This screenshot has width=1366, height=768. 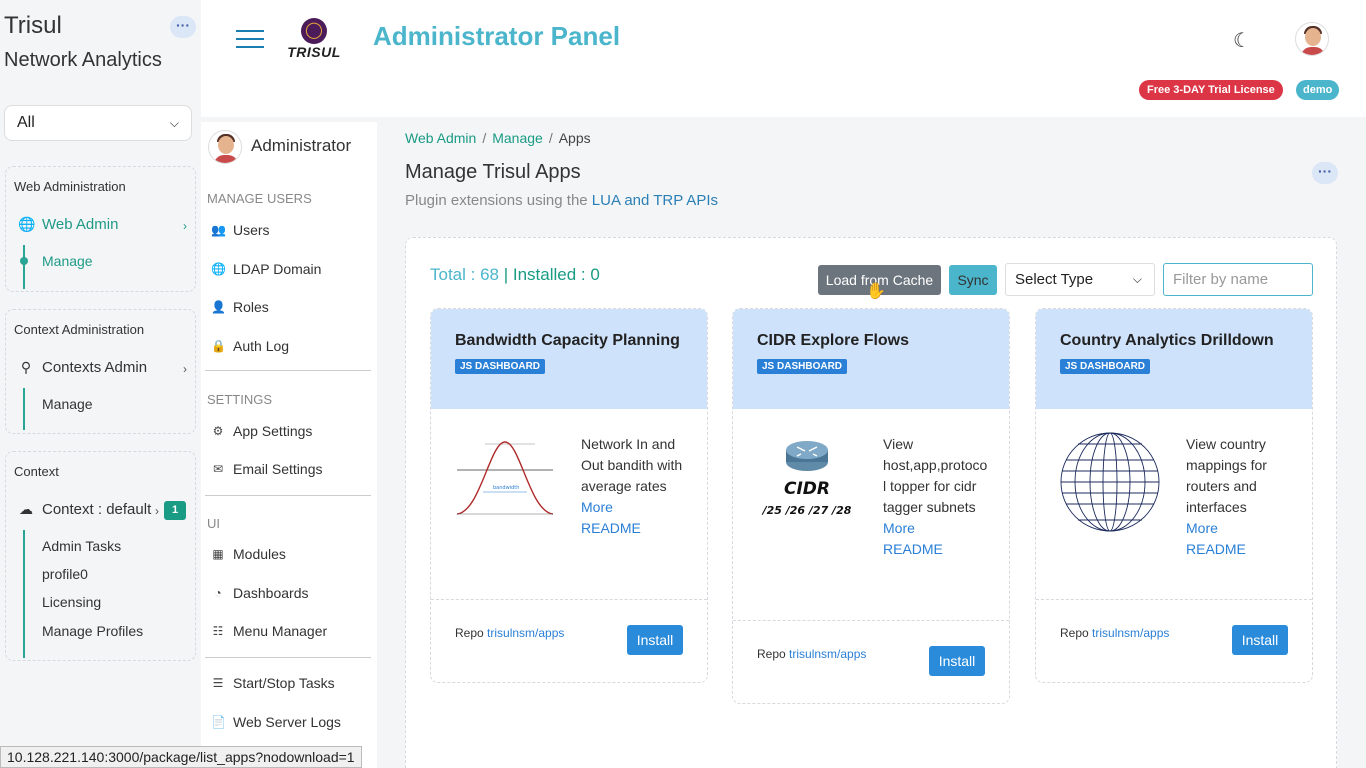 What do you see at coordinates (301, 145) in the screenshot?
I see `admin-name: Administrator` at bounding box center [301, 145].